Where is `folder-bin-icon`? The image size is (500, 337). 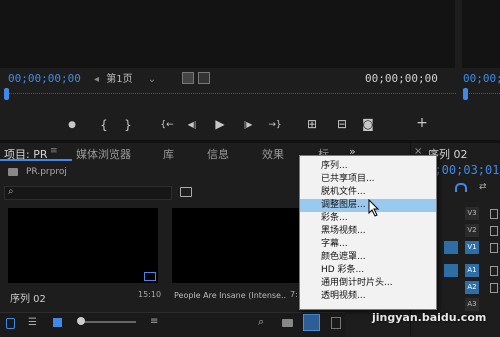
folder-bin-icon is located at coordinates (287, 323).